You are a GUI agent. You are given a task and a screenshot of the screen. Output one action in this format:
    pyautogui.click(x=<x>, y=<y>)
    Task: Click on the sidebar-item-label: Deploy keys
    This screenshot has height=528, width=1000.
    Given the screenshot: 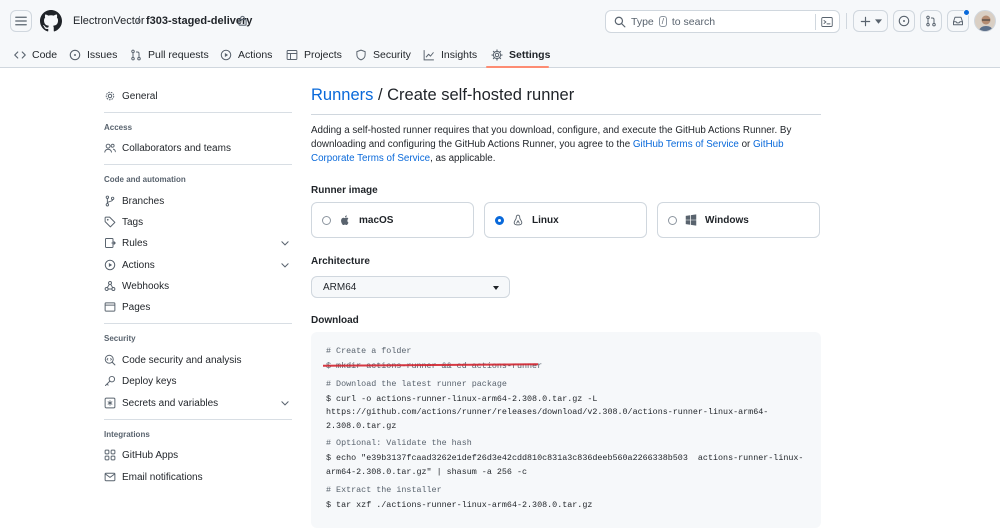 What is the action you would take?
    pyautogui.click(x=149, y=381)
    